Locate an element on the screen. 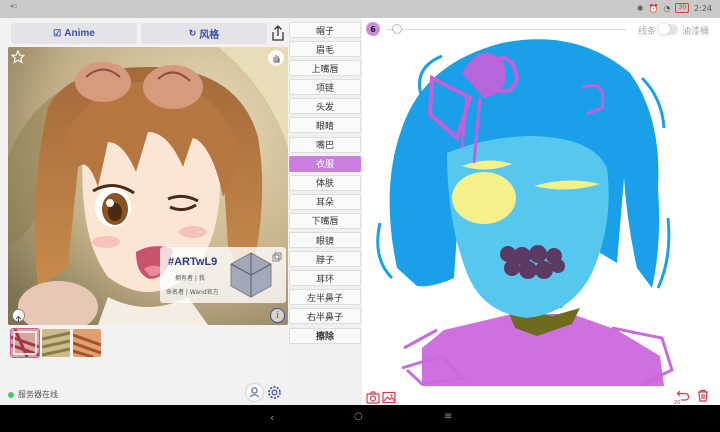 Image resolution: width=720 pixels, height=432 pixels. card-owner: 拥有者 | 我 is located at coordinates (190, 278).